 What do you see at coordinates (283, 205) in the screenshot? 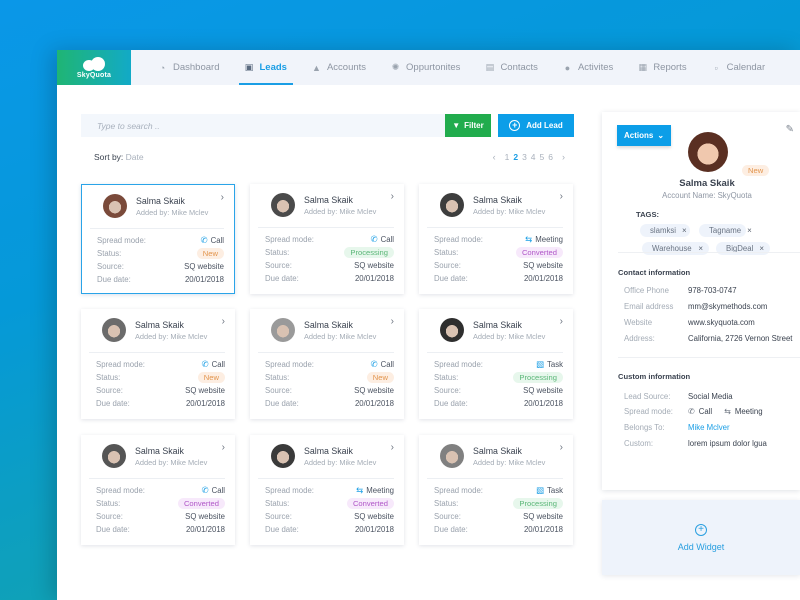
I see `avatar` at bounding box center [283, 205].